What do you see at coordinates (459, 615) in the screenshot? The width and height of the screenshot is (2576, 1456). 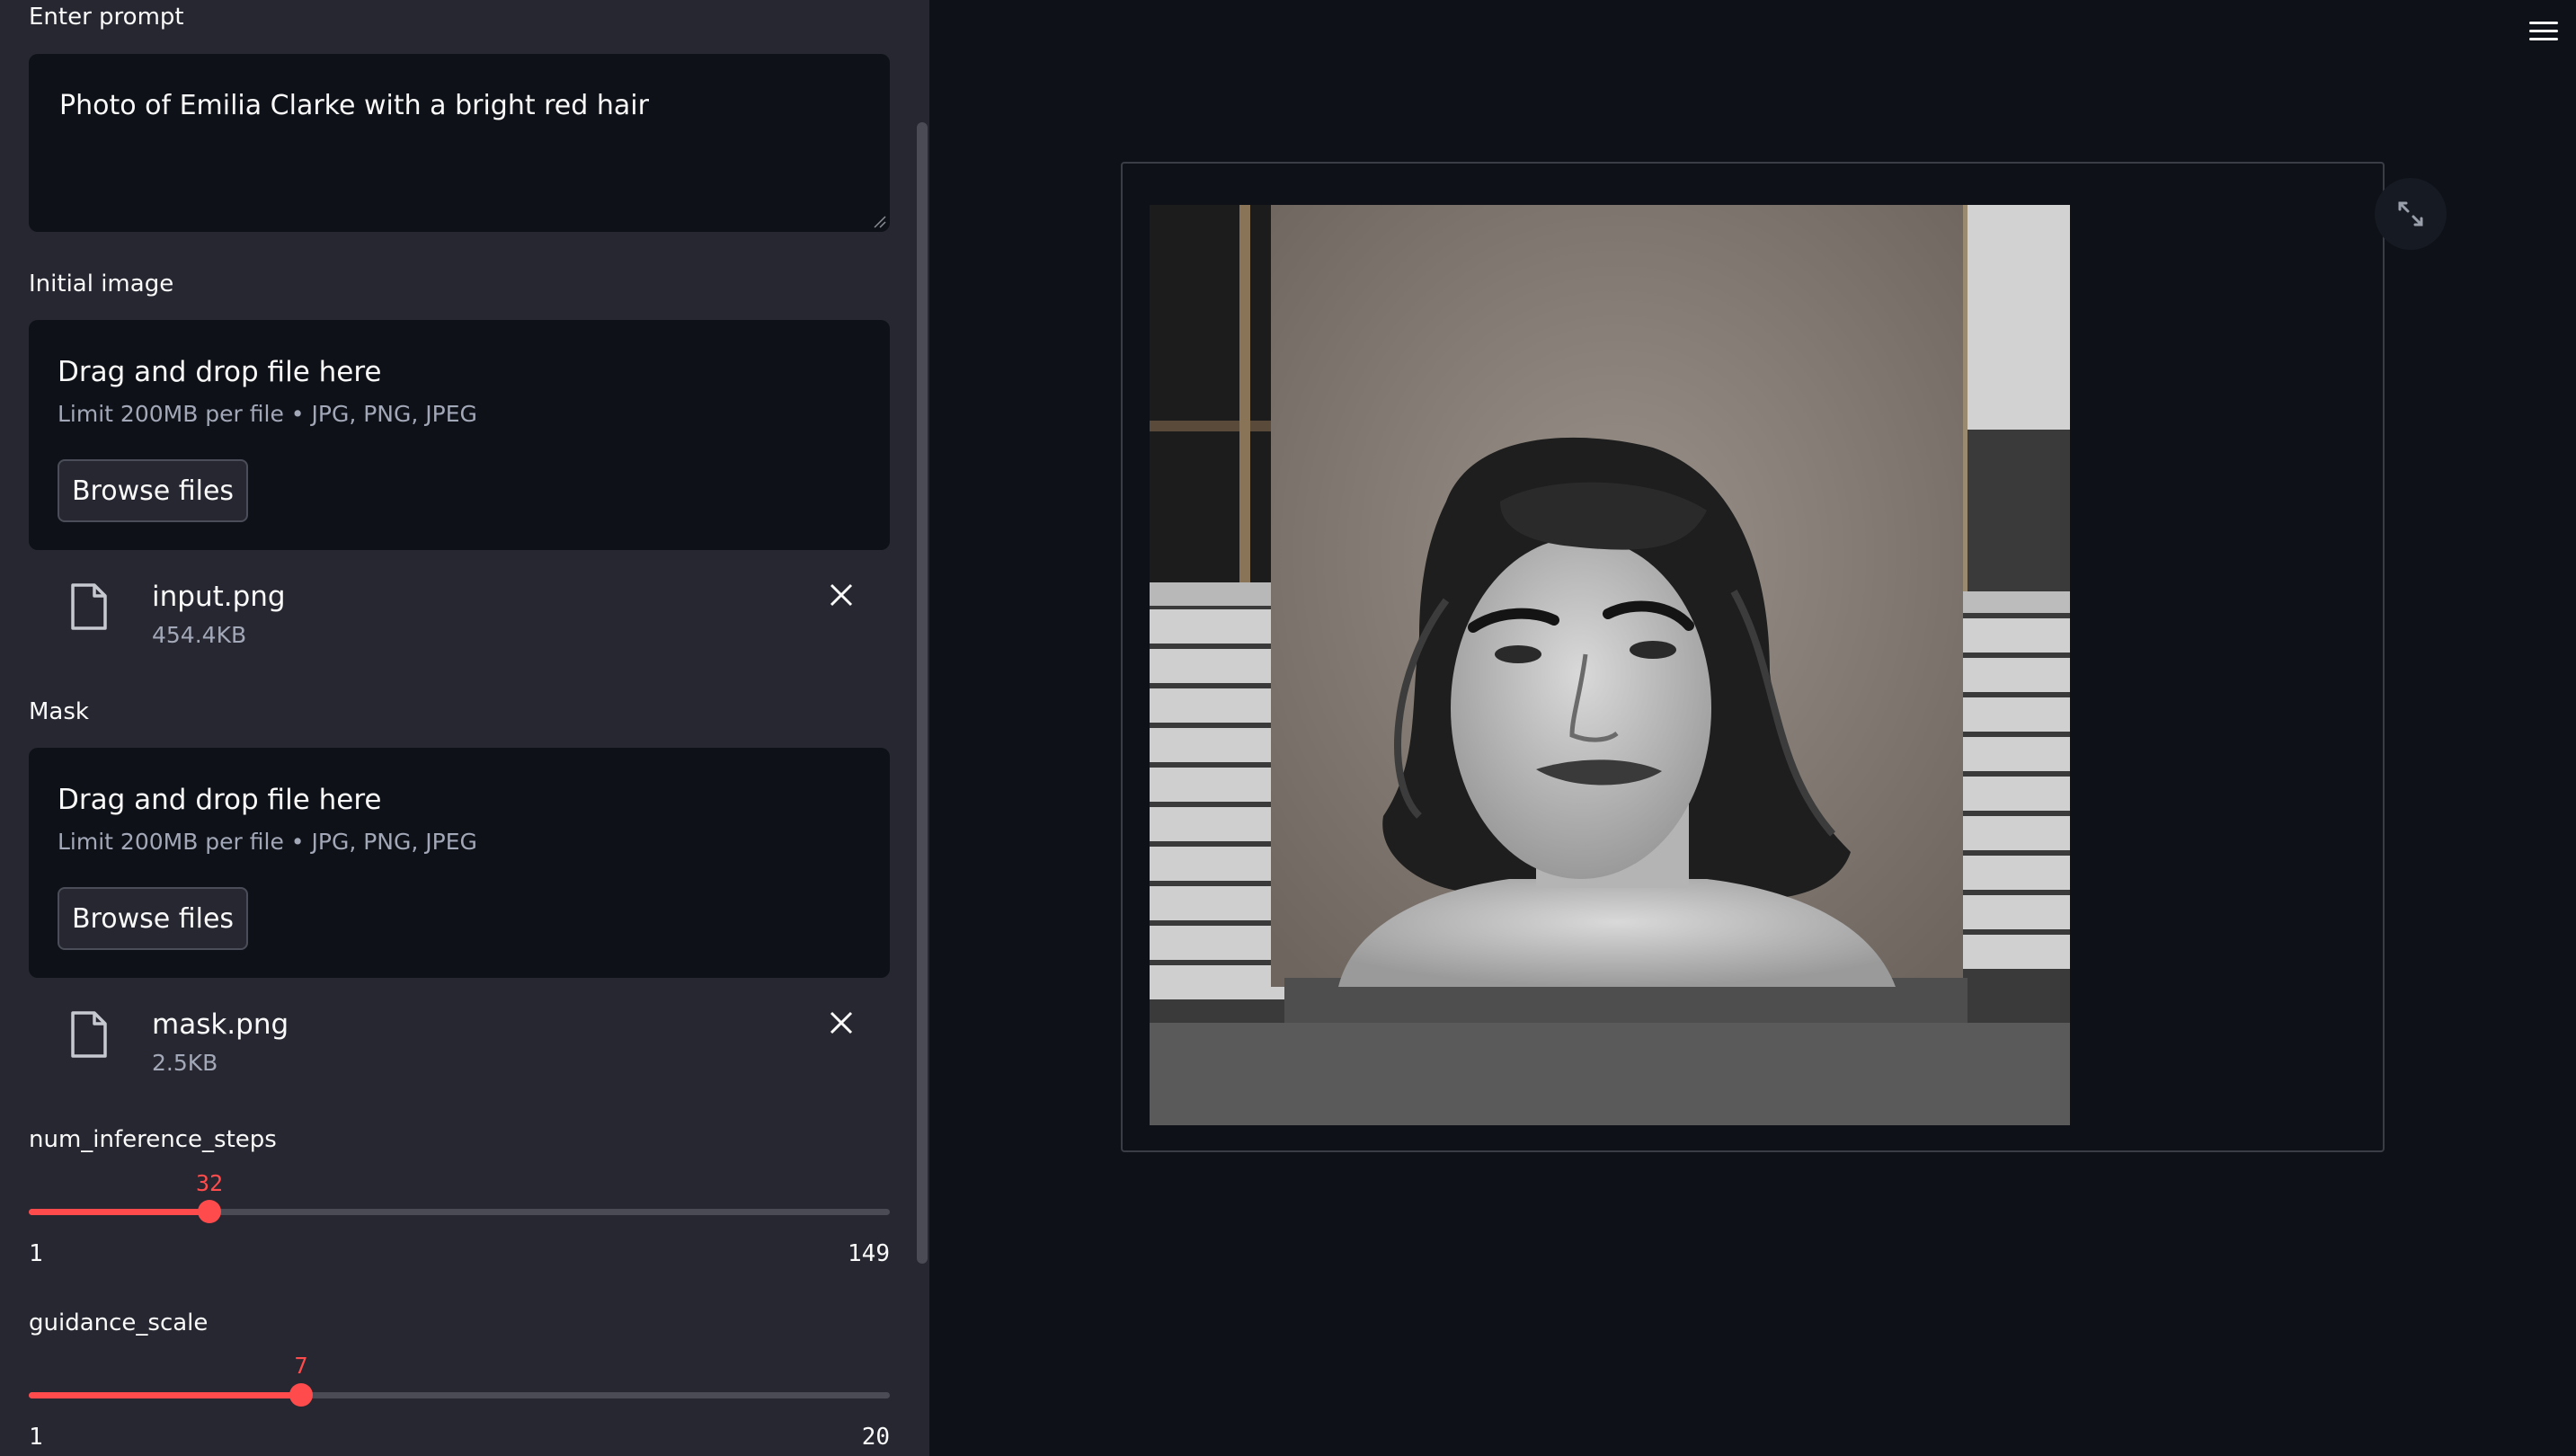 I see `uploaded-file-input: input.png 454.4KB` at bounding box center [459, 615].